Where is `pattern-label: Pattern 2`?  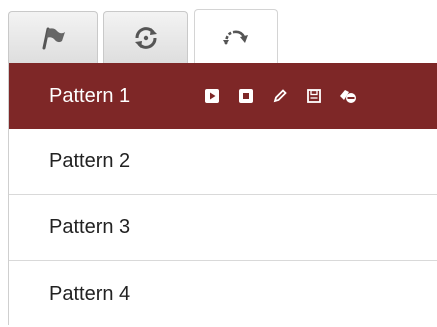
pattern-label: Pattern 2 is located at coordinates (90, 161).